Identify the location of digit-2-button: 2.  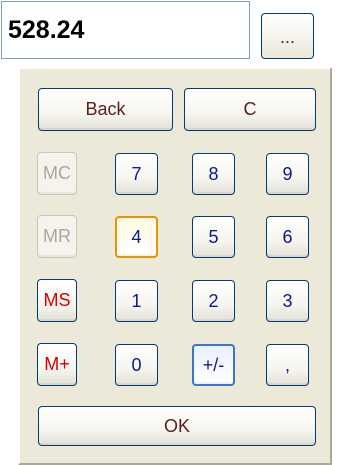
(213, 301).